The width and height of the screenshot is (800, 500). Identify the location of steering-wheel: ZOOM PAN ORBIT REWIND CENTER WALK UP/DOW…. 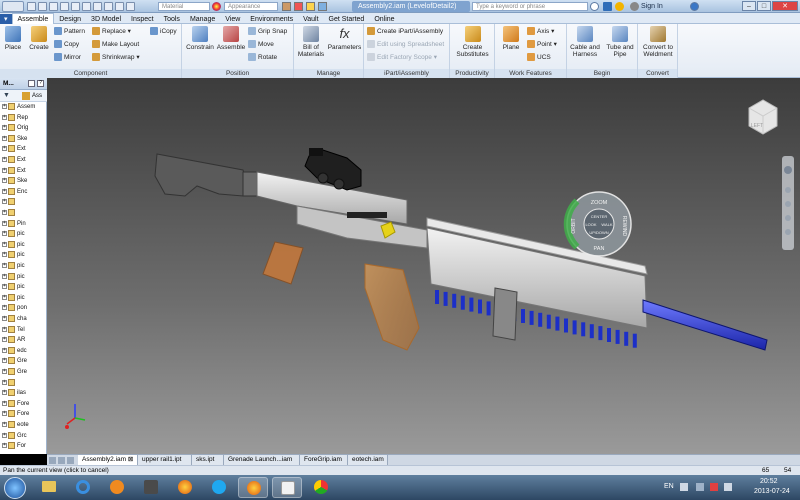
(597, 224).